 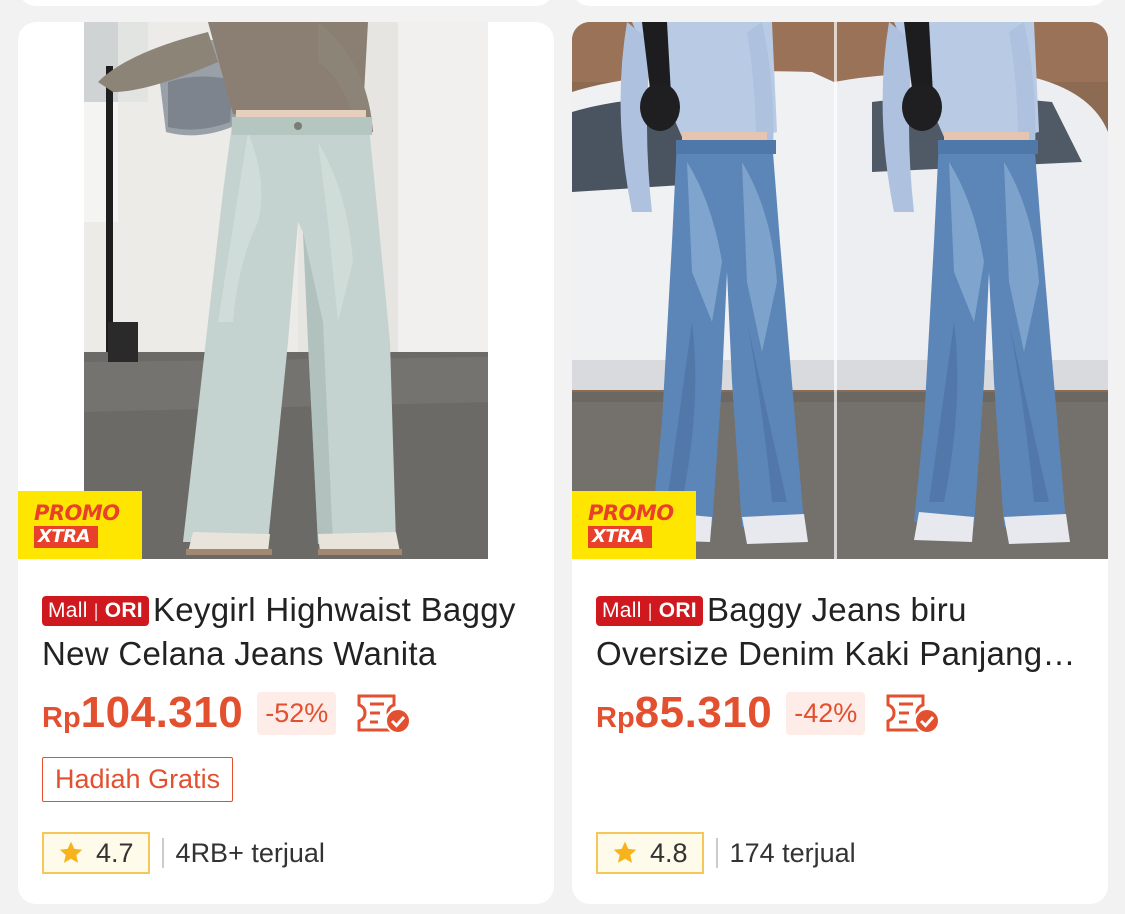 I want to click on sold-count: 174 terjual, so click(x=792, y=852).